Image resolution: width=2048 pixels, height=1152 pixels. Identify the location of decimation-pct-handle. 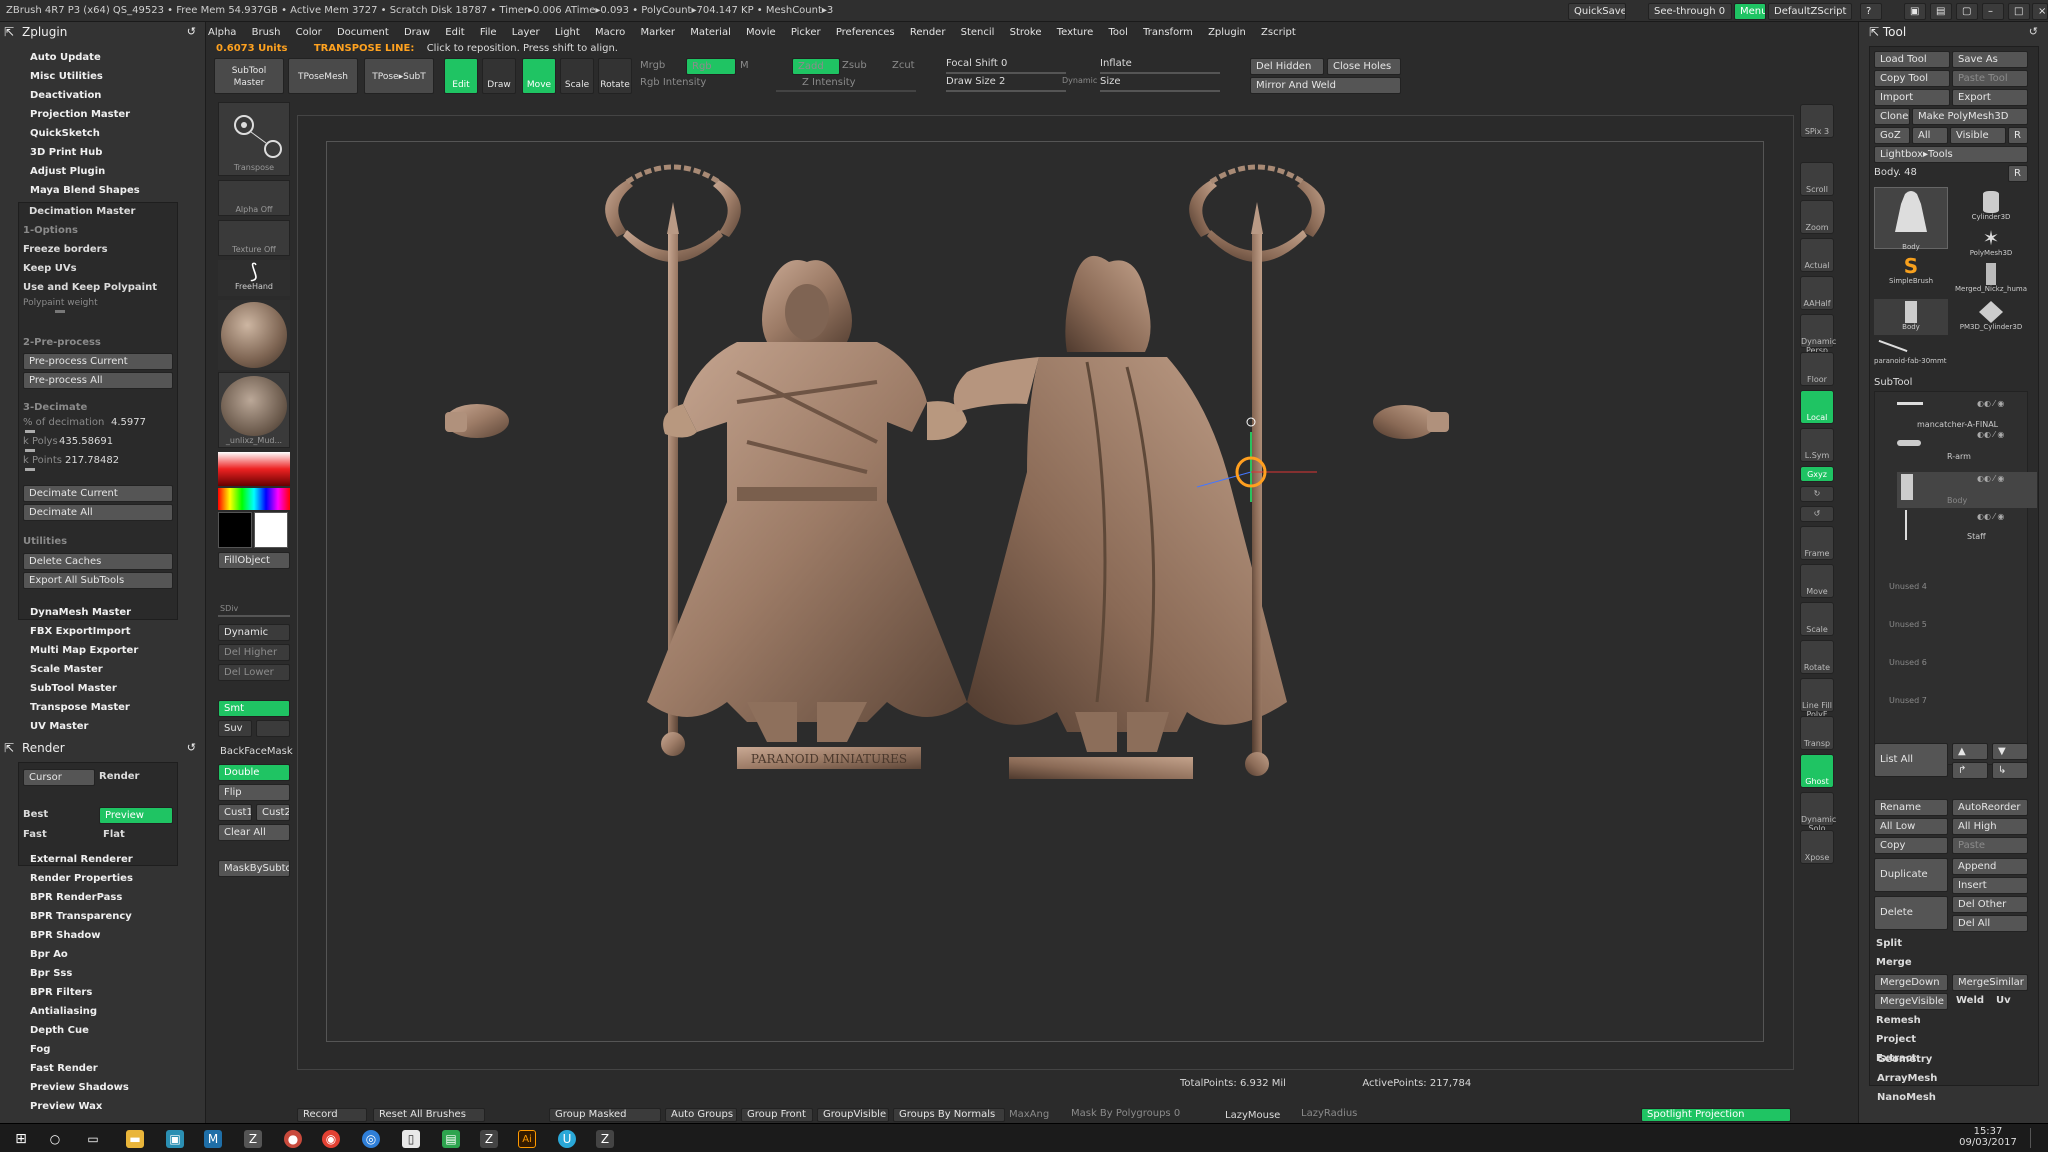
(30, 431).